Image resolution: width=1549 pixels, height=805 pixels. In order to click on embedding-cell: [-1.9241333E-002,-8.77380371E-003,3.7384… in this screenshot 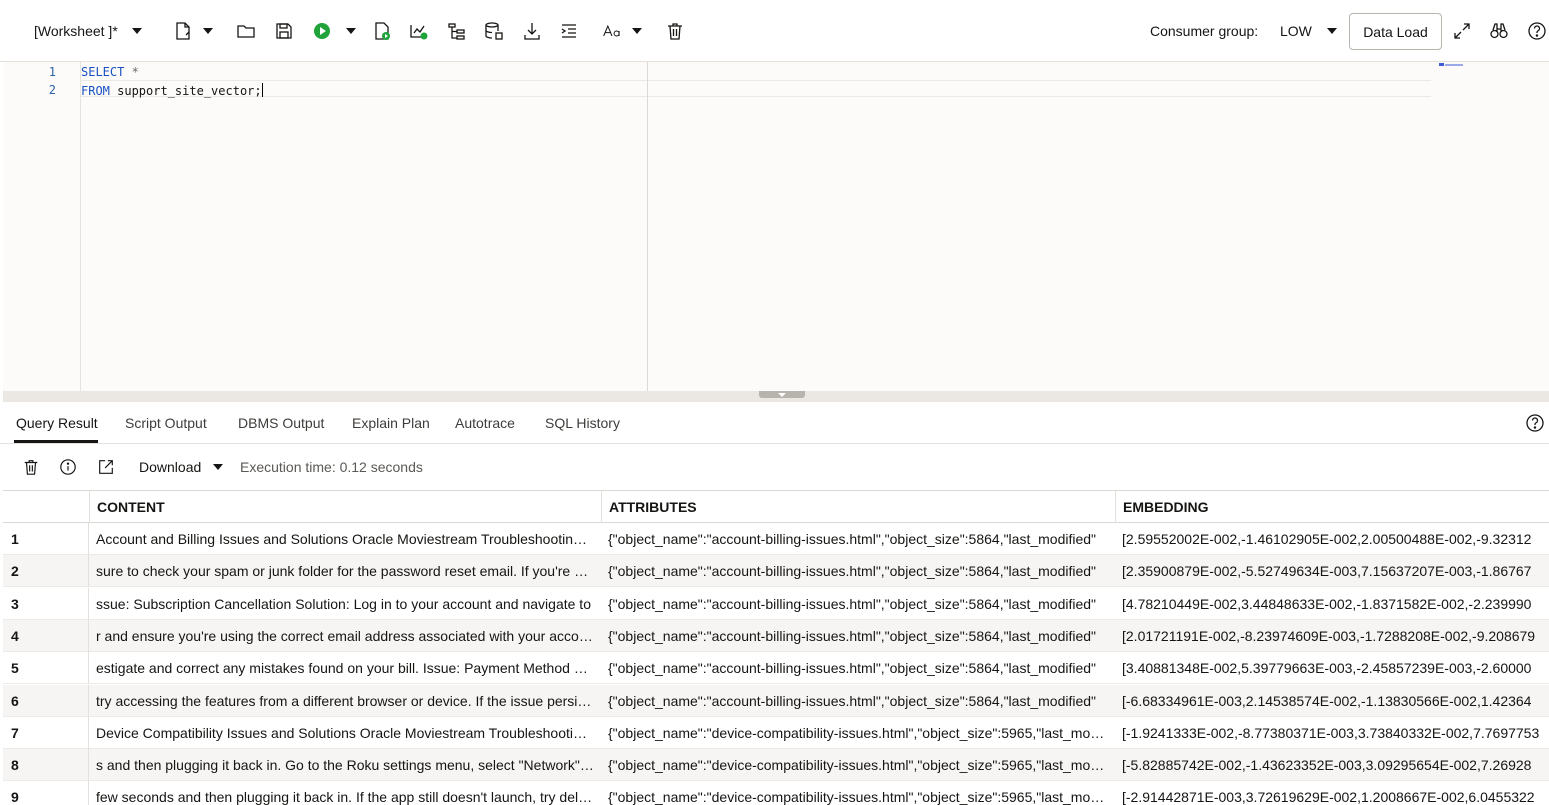, I will do `click(1332, 733)`.